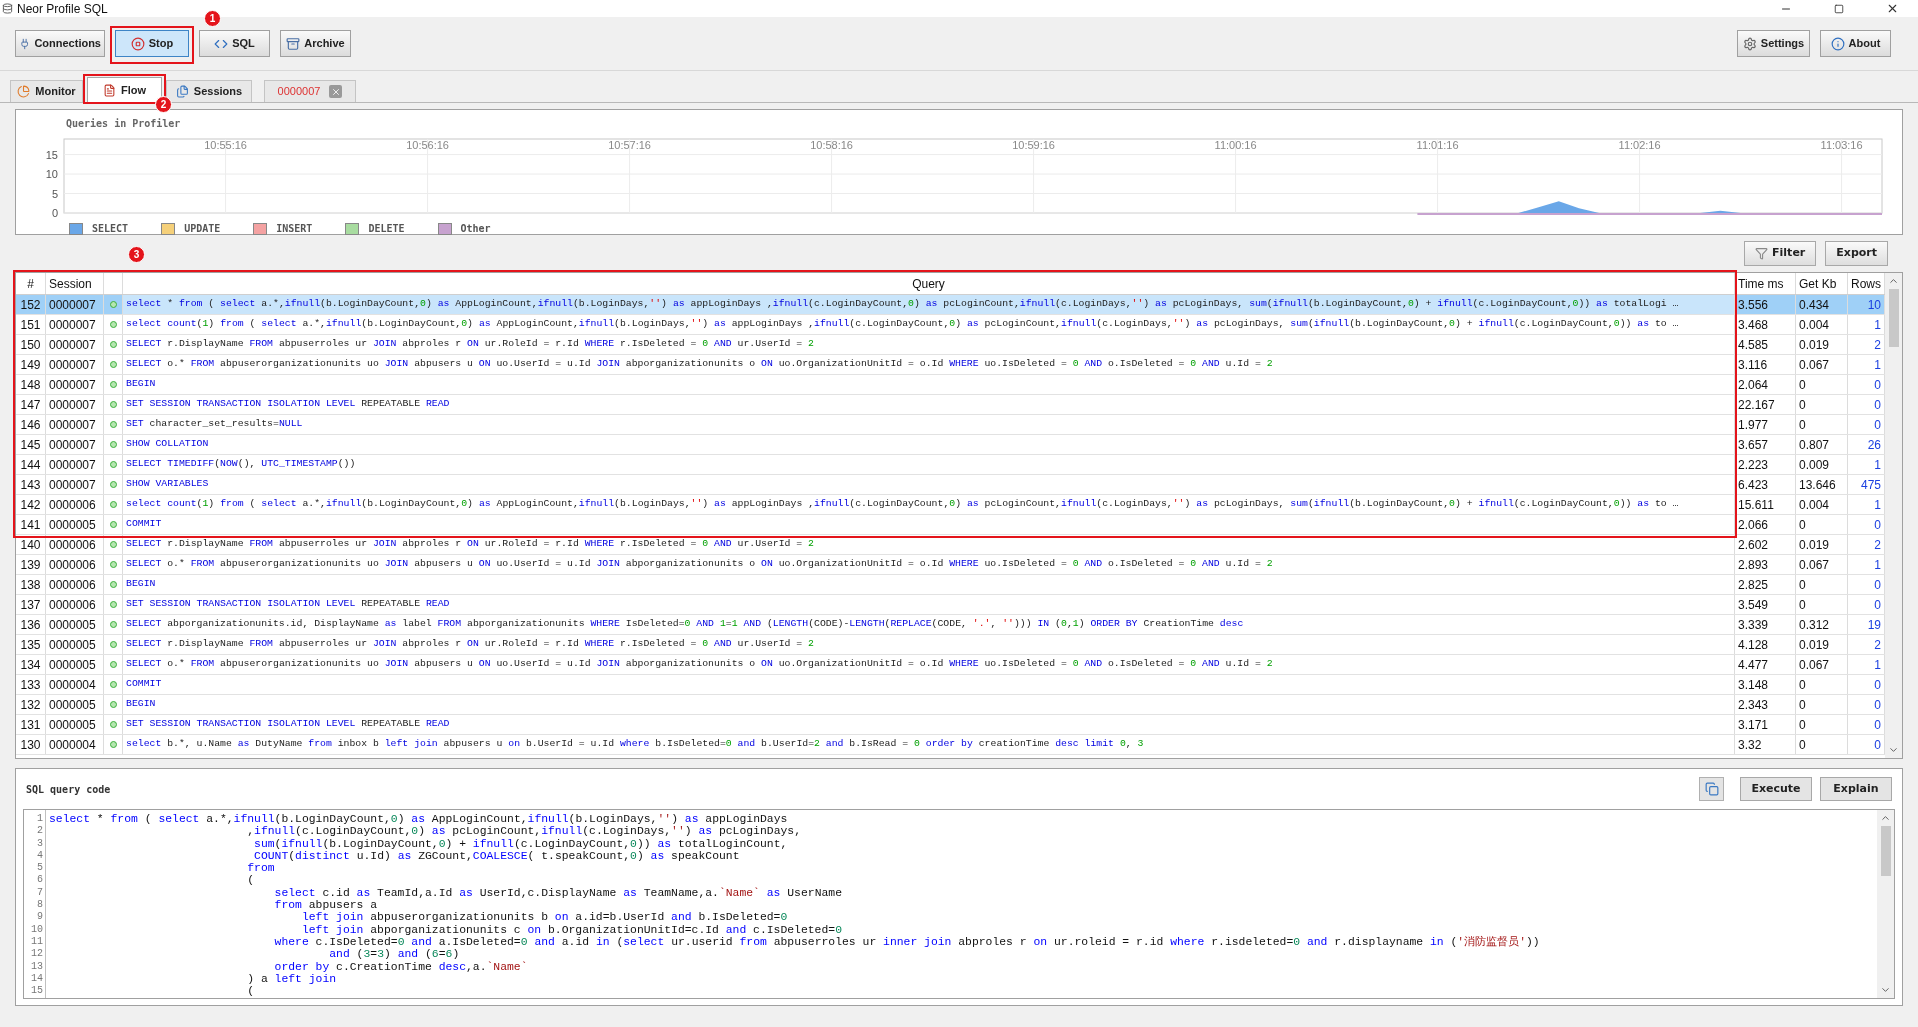 This screenshot has width=1918, height=1027. Describe the element at coordinates (31, 524) in the screenshot. I see `table-cell: 141` at that location.